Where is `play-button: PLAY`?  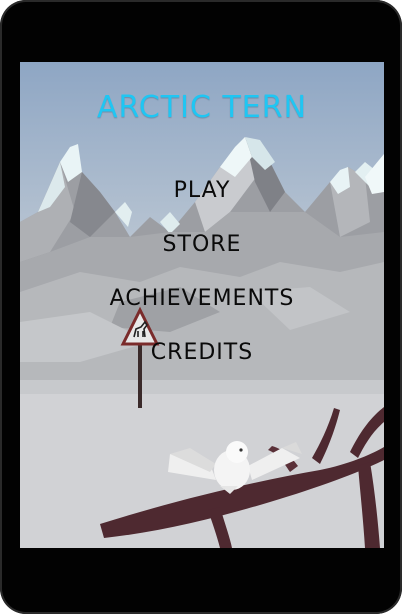
play-button: PLAY is located at coordinates (202, 201).